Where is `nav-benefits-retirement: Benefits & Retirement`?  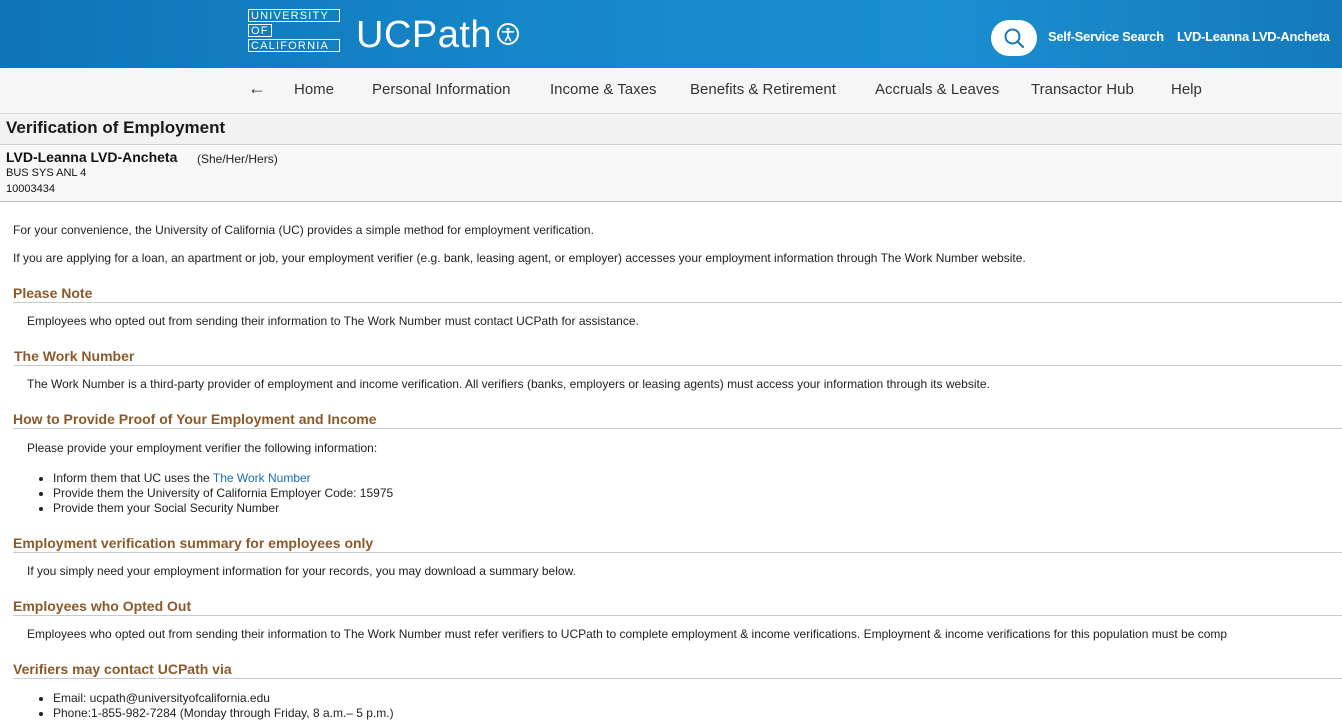 nav-benefits-retirement: Benefits & Retirement is located at coordinates (763, 89).